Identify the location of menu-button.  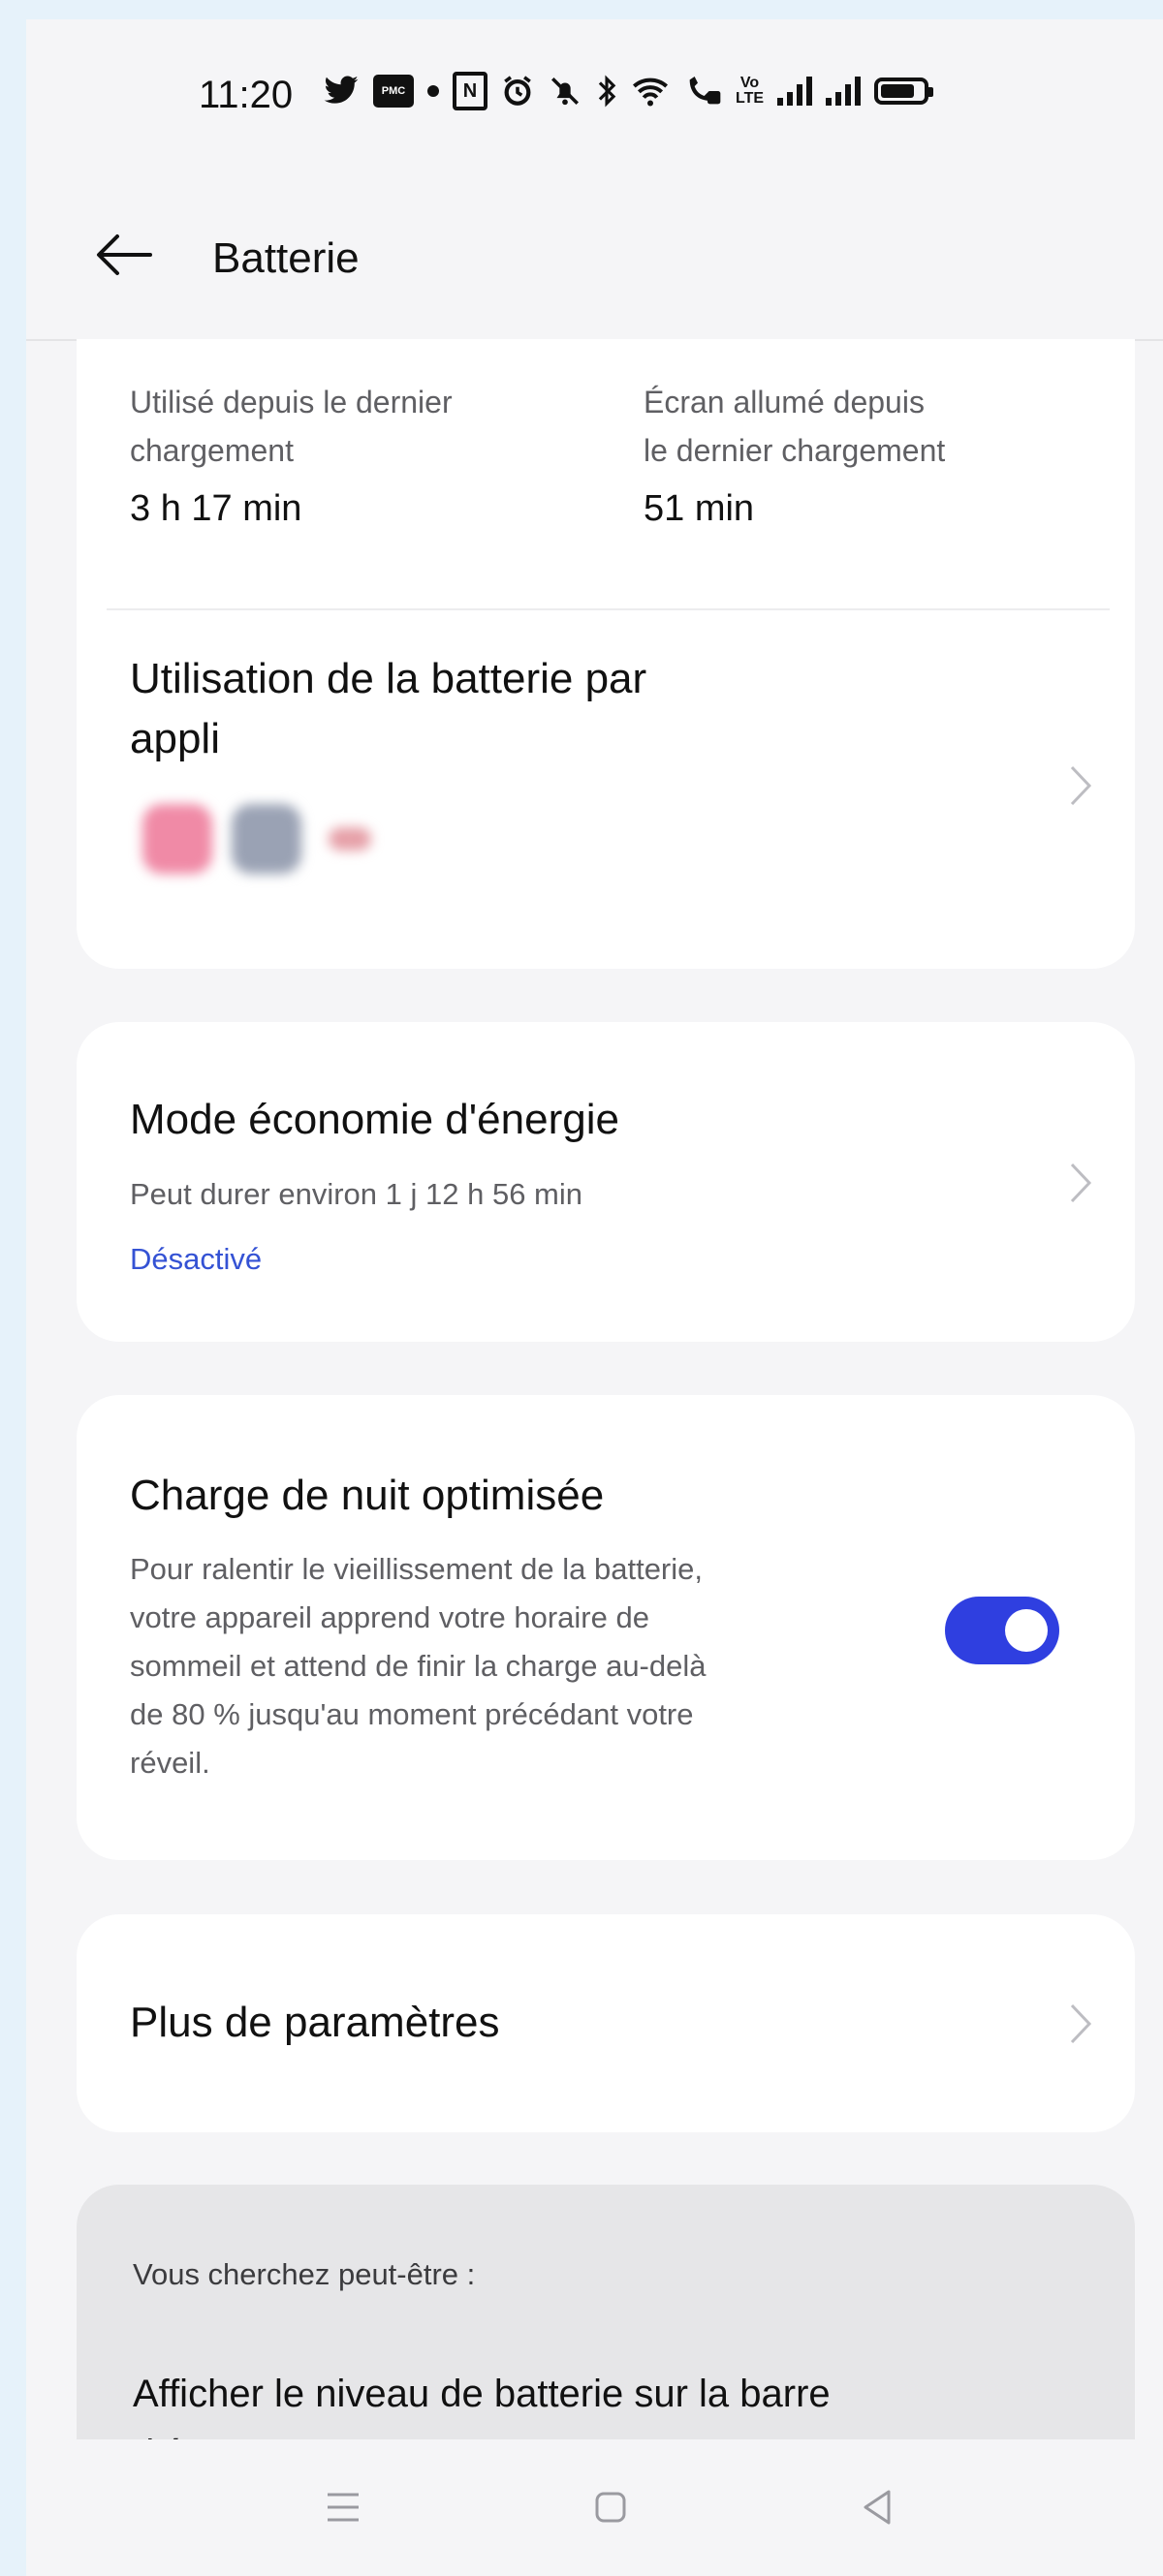
(343, 2507).